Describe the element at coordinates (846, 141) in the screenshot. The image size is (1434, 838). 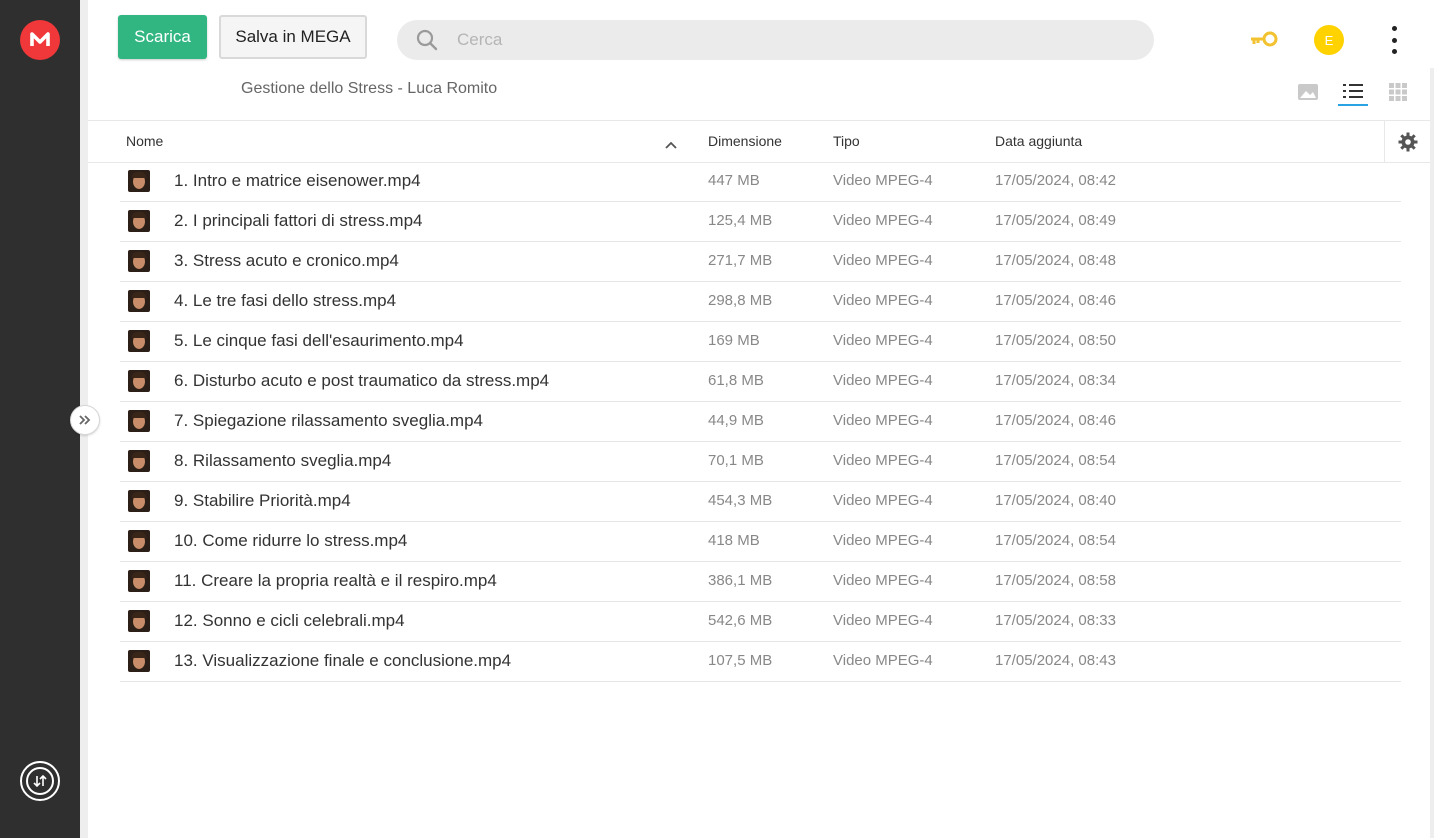
I see `column-header-type: Tipo` at that location.